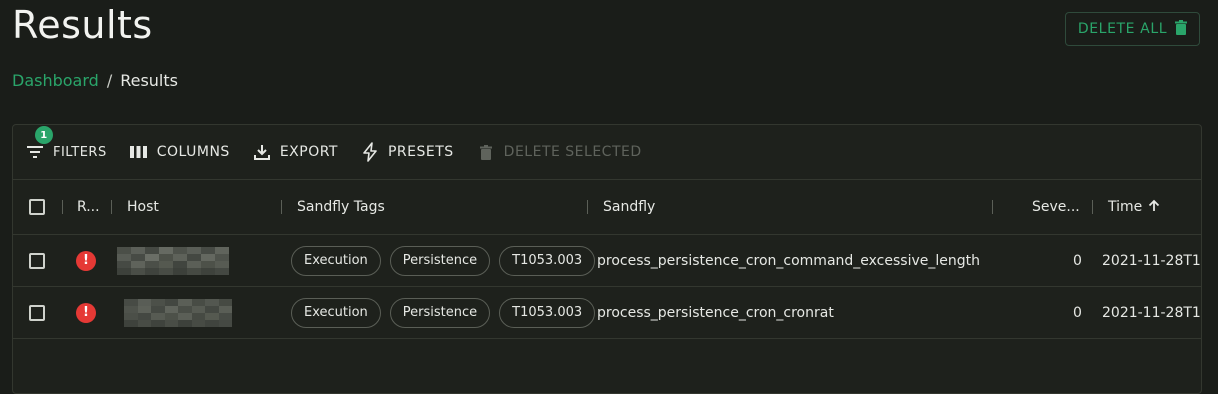  I want to click on breadcrumb-current: Results, so click(149, 80).